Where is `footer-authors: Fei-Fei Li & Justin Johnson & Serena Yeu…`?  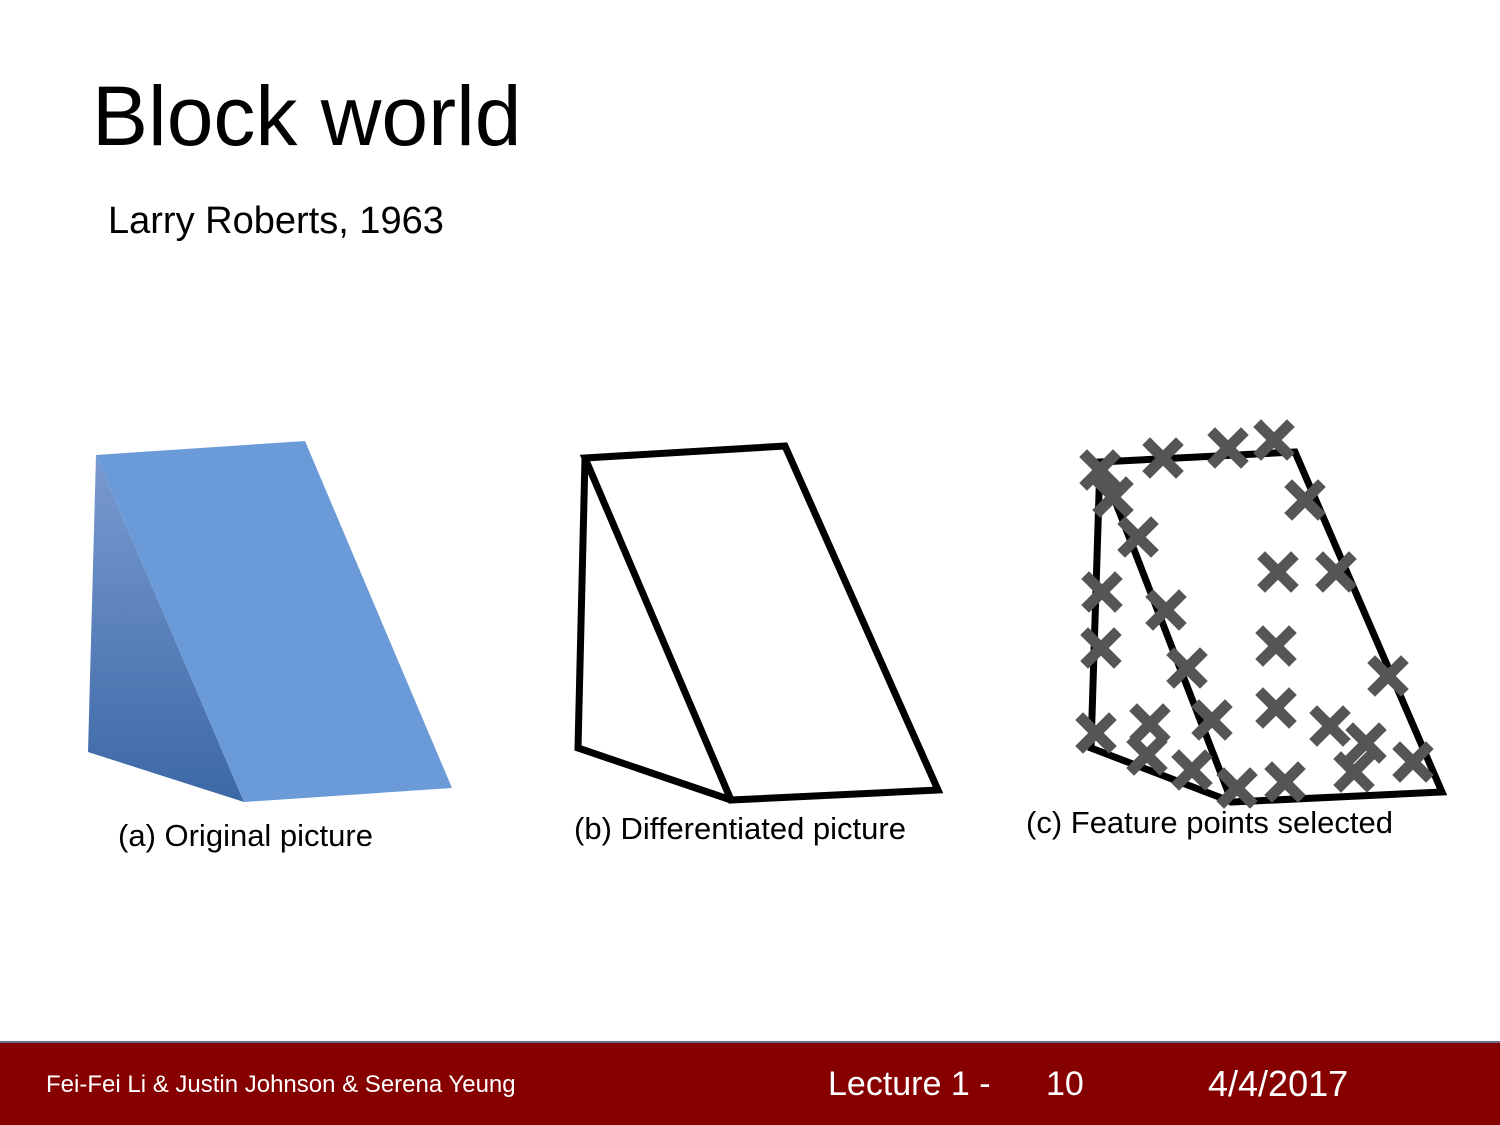
footer-authors: Fei-Fei Li & Justin Johnson & Serena Yeu… is located at coordinates (281, 1084).